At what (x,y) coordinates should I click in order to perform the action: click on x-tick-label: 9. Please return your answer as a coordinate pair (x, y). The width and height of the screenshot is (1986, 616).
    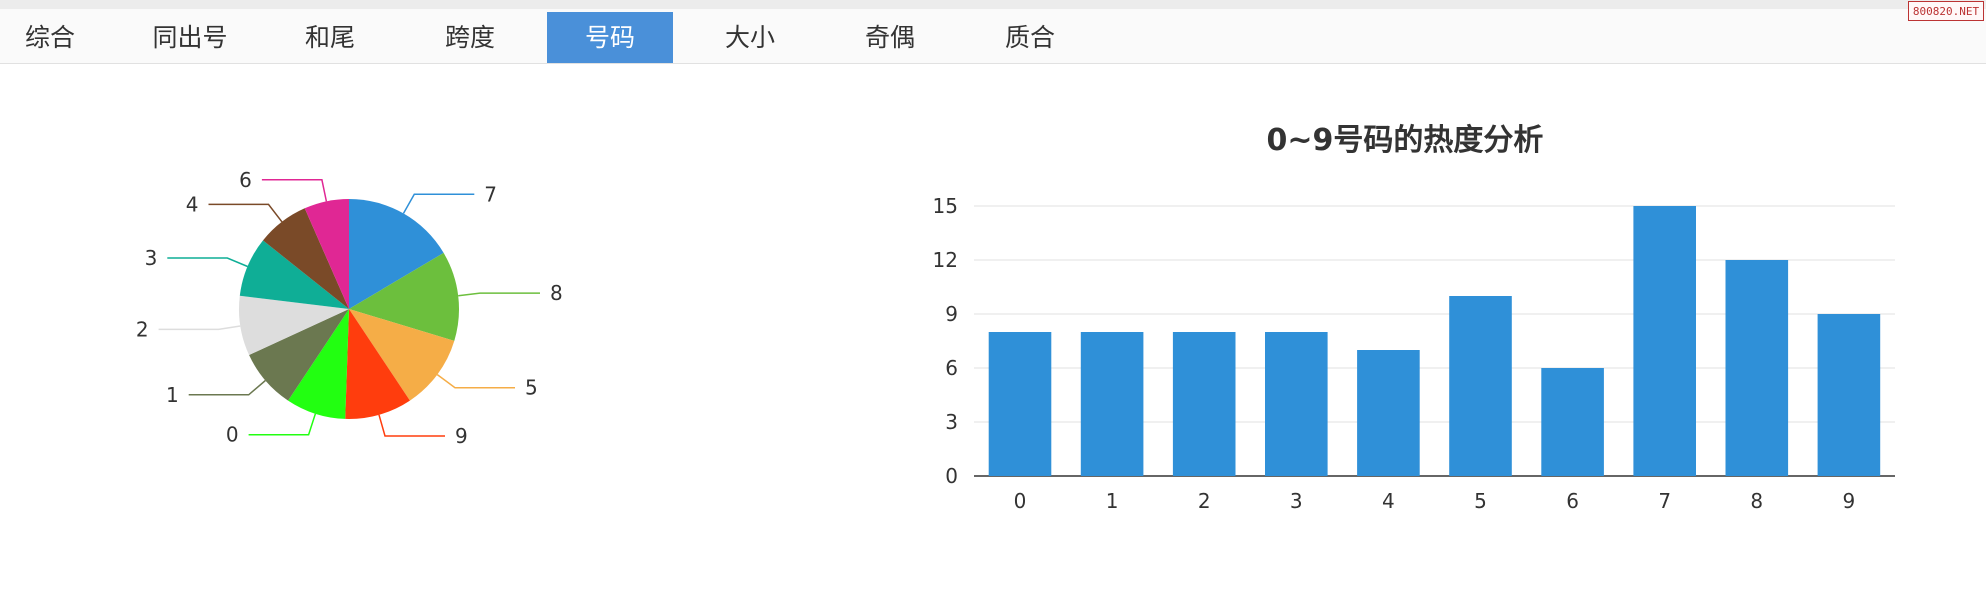
    Looking at the image, I should click on (1849, 501).